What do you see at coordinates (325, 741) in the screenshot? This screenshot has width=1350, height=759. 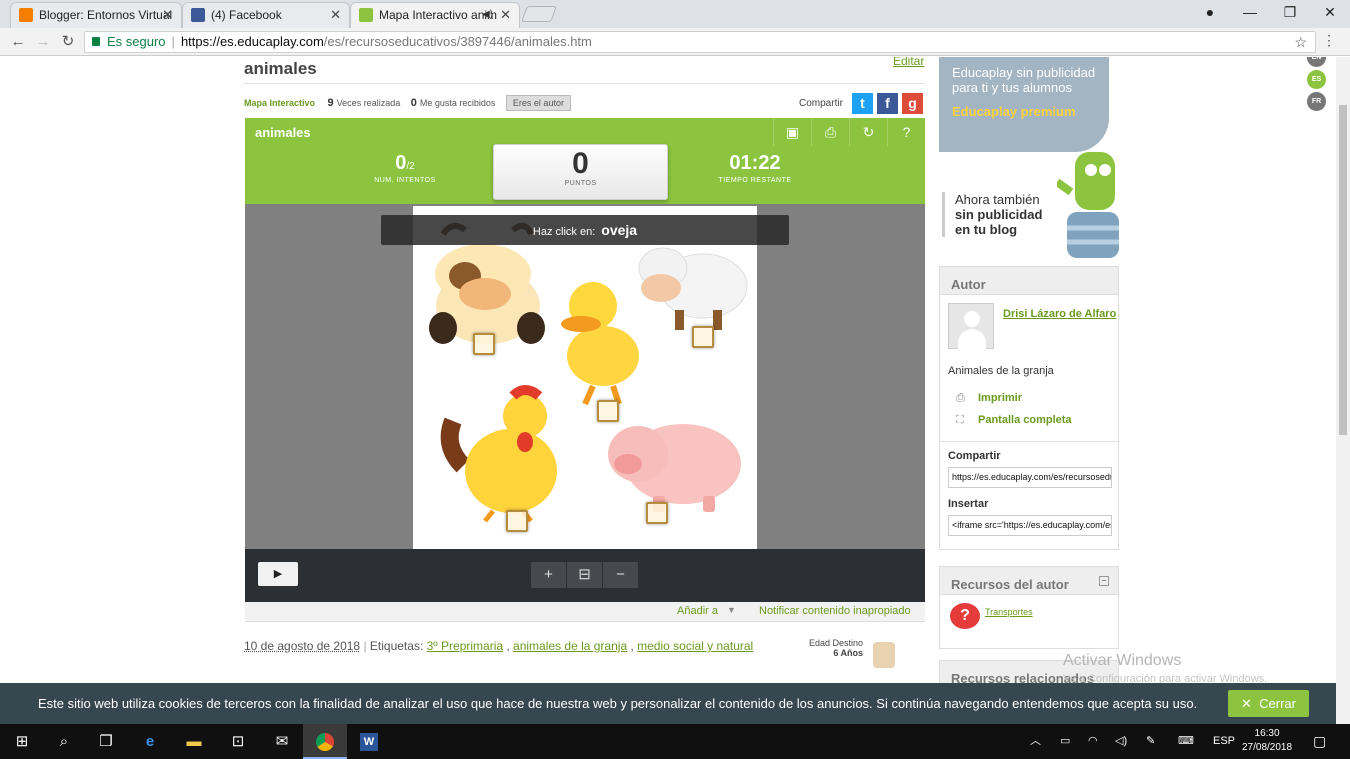 I see `chrome-icon` at bounding box center [325, 741].